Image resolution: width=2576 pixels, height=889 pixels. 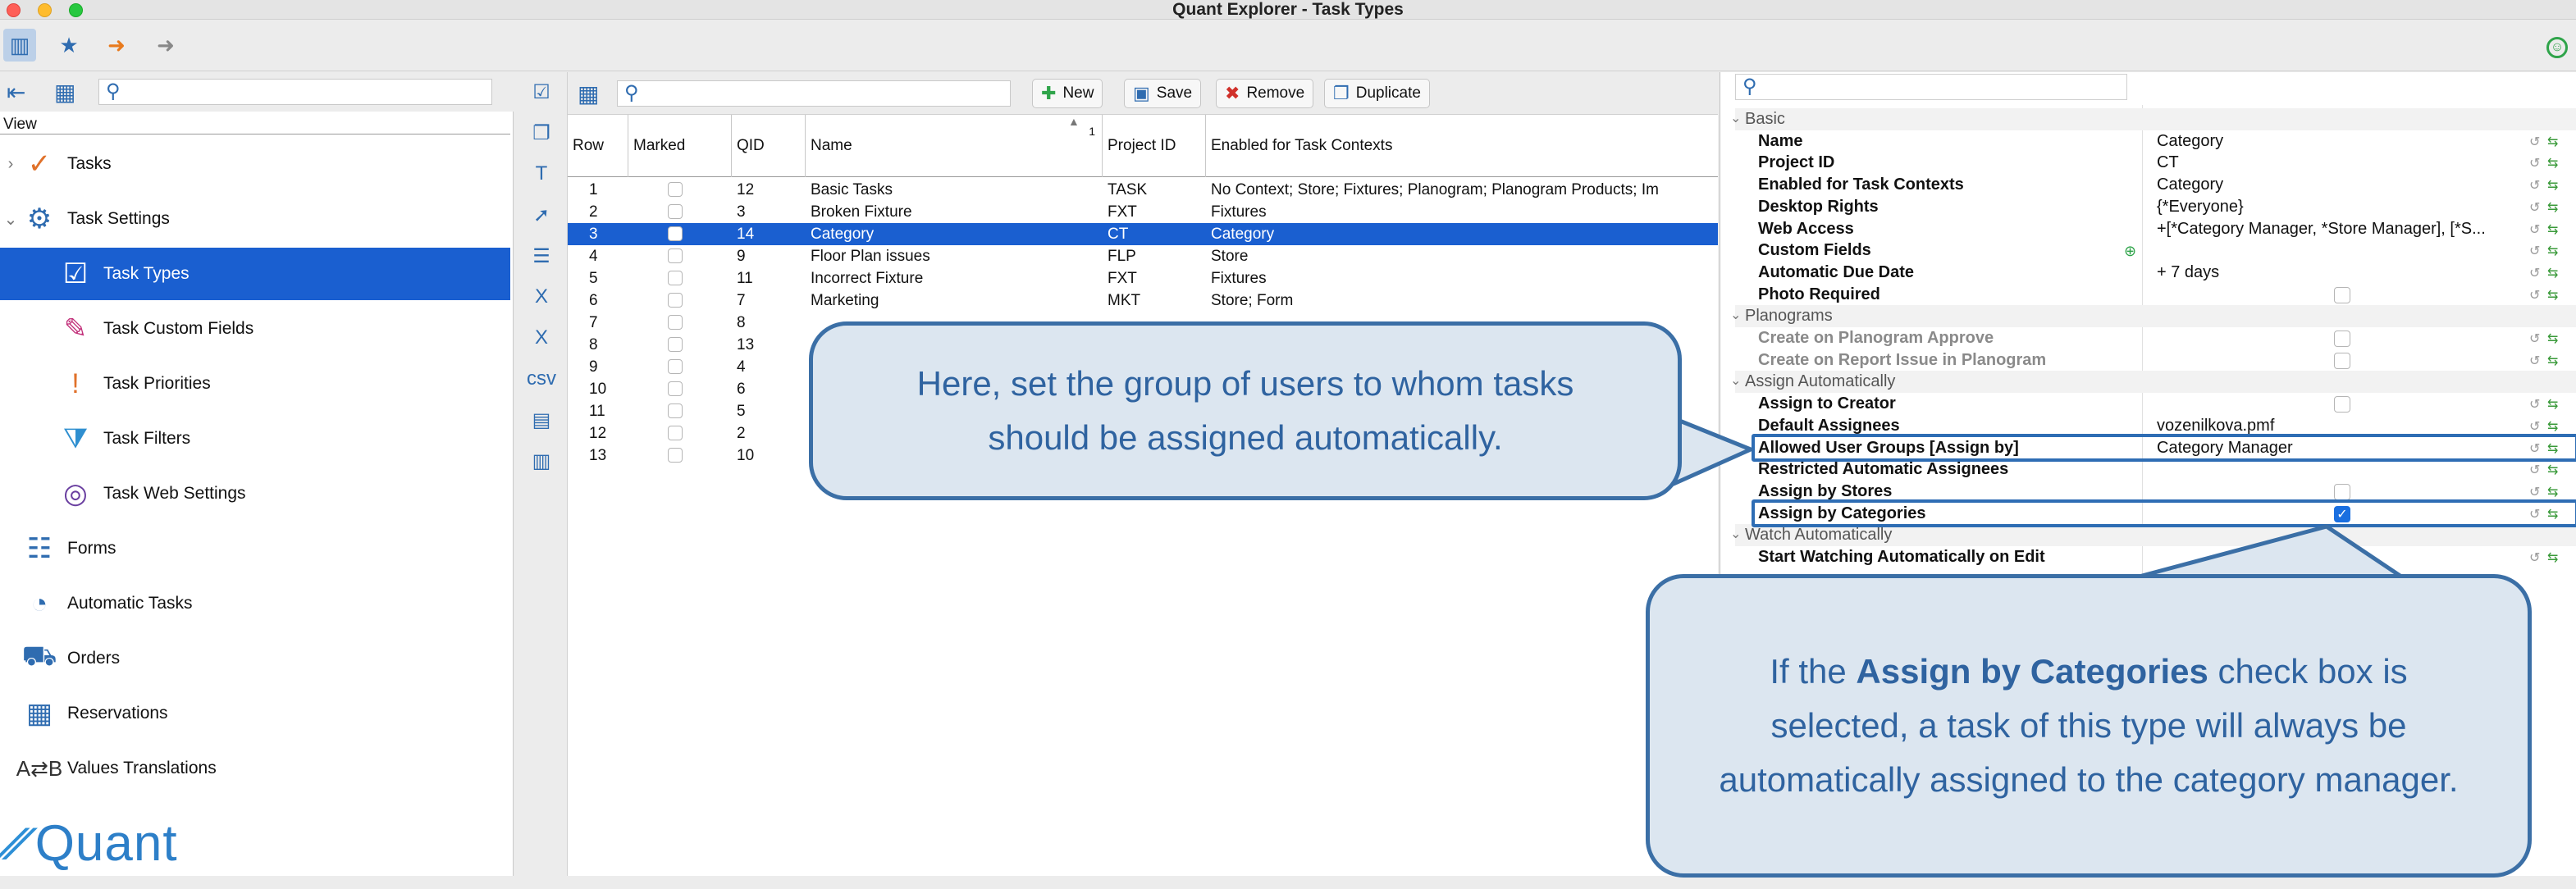 What do you see at coordinates (255, 494) in the screenshot?
I see `nav-item-task-web-settings: ◎ Task Web Settings` at bounding box center [255, 494].